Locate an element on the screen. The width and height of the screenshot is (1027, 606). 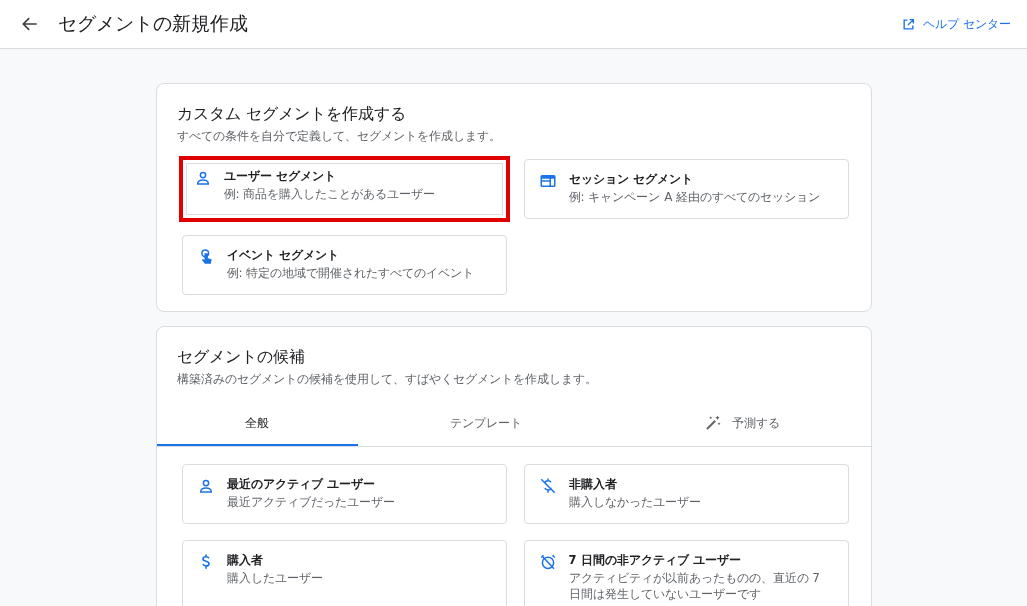
option-description: アクティビティが以前あったものの、直近の 7 日間は発生していないユーザーです is located at coordinates (694, 587).